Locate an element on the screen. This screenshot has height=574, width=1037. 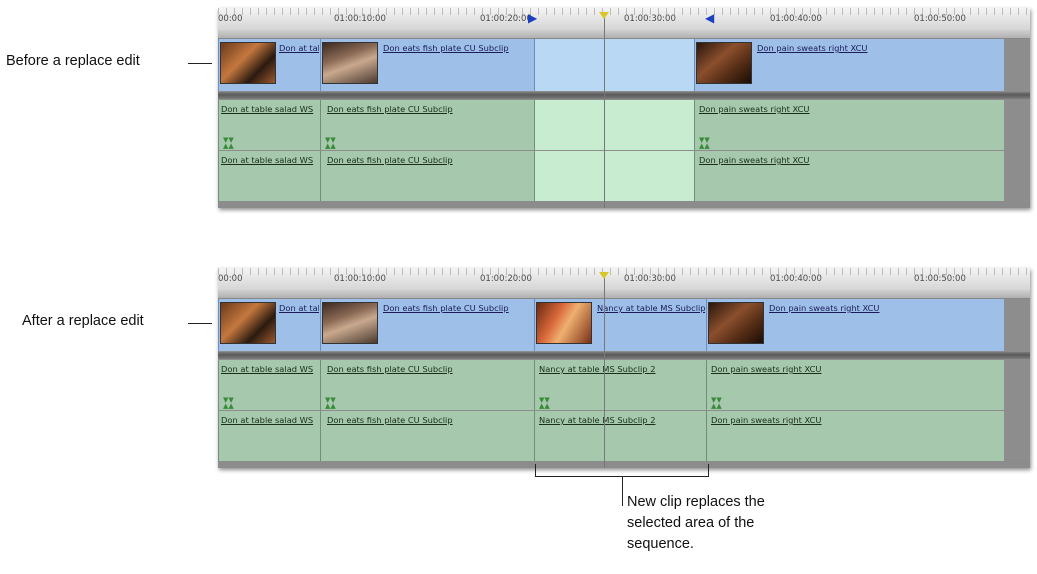
before-label: Before a replace edit is located at coordinates (73, 61).